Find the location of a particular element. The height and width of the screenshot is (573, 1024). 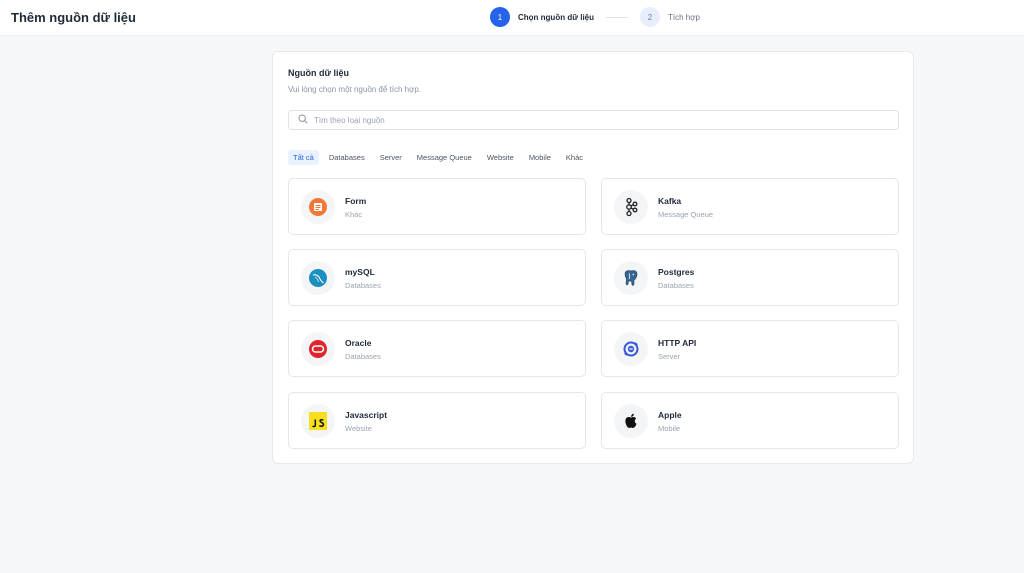

step-2-number: 2 is located at coordinates (650, 17).